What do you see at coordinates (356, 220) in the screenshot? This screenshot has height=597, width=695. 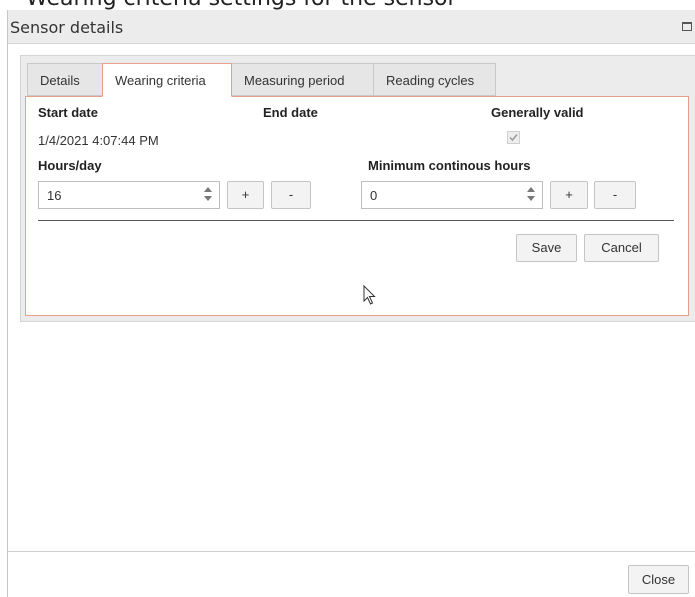 I see `form-divider` at bounding box center [356, 220].